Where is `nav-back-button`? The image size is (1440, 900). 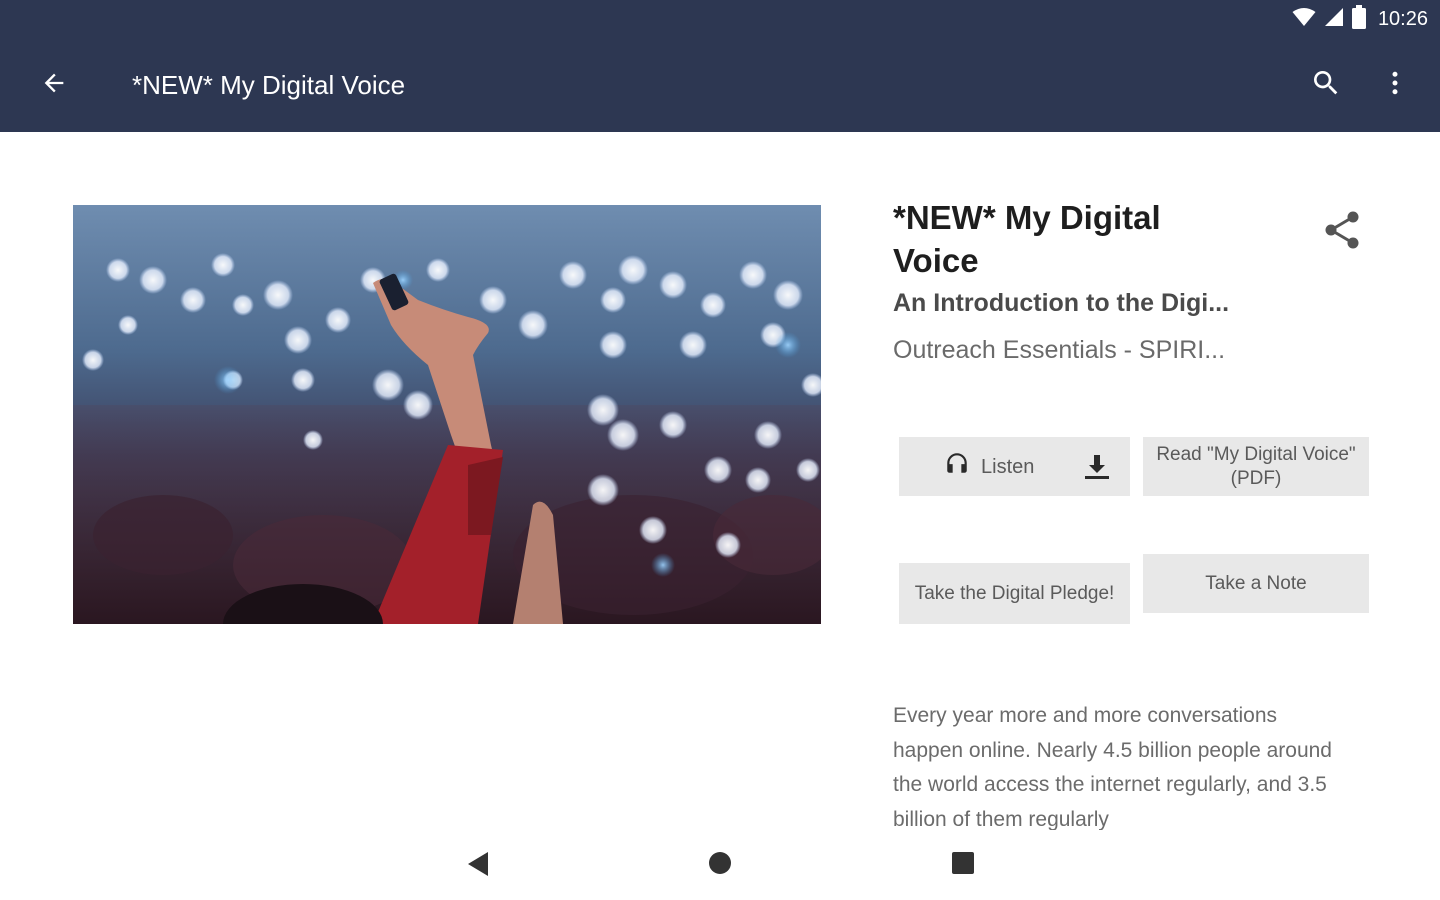 nav-back-button is located at coordinates (478, 866).